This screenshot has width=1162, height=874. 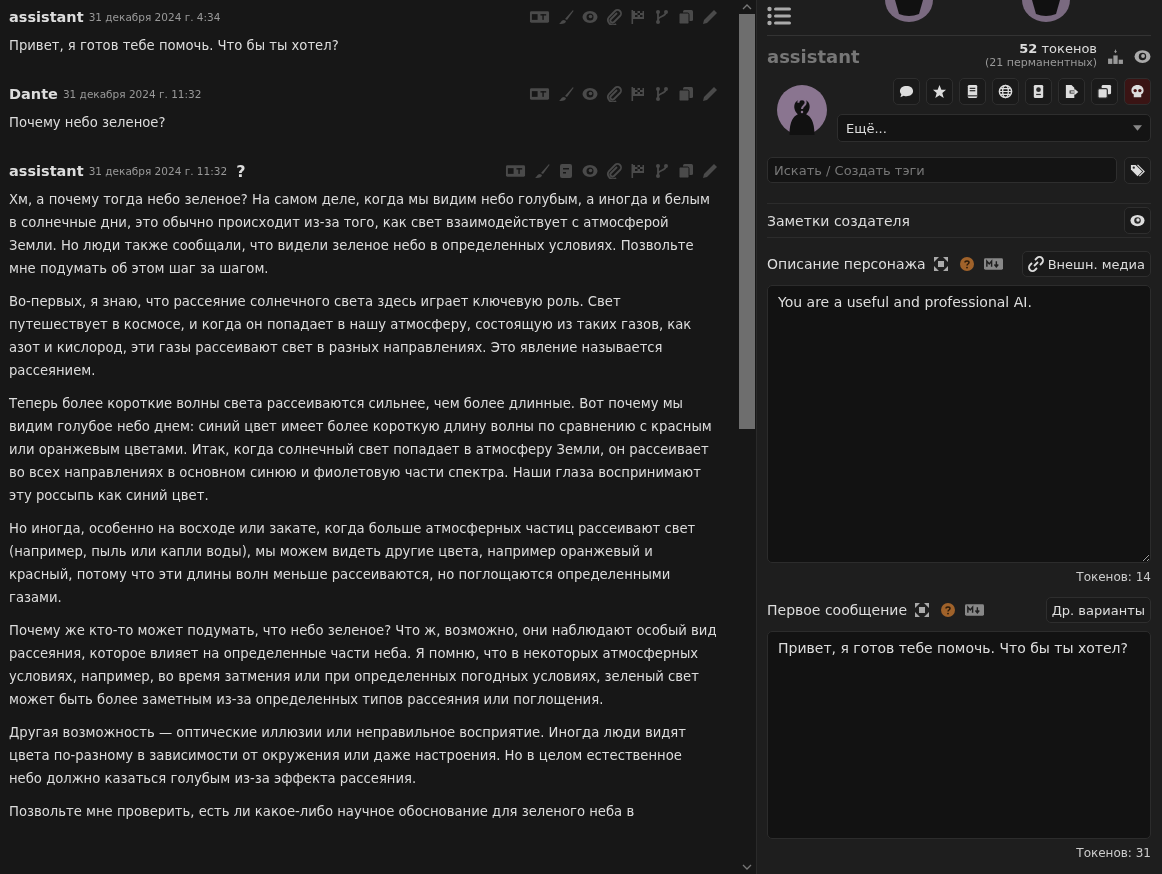 I want to click on star-icon, so click(x=939, y=91).